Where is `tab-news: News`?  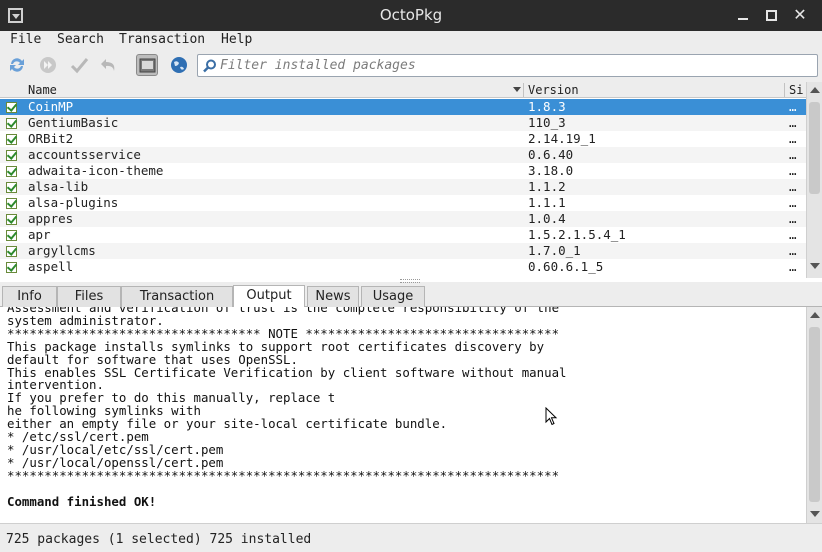
tab-news: News is located at coordinates (333, 296).